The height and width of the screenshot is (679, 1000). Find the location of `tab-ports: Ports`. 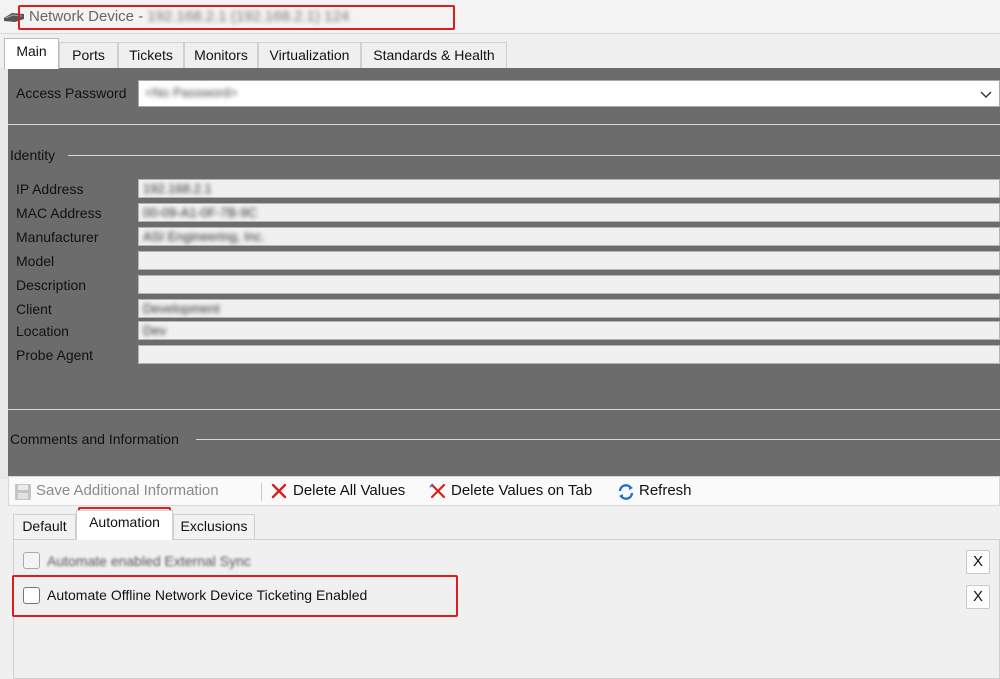

tab-ports: Ports is located at coordinates (88, 55).